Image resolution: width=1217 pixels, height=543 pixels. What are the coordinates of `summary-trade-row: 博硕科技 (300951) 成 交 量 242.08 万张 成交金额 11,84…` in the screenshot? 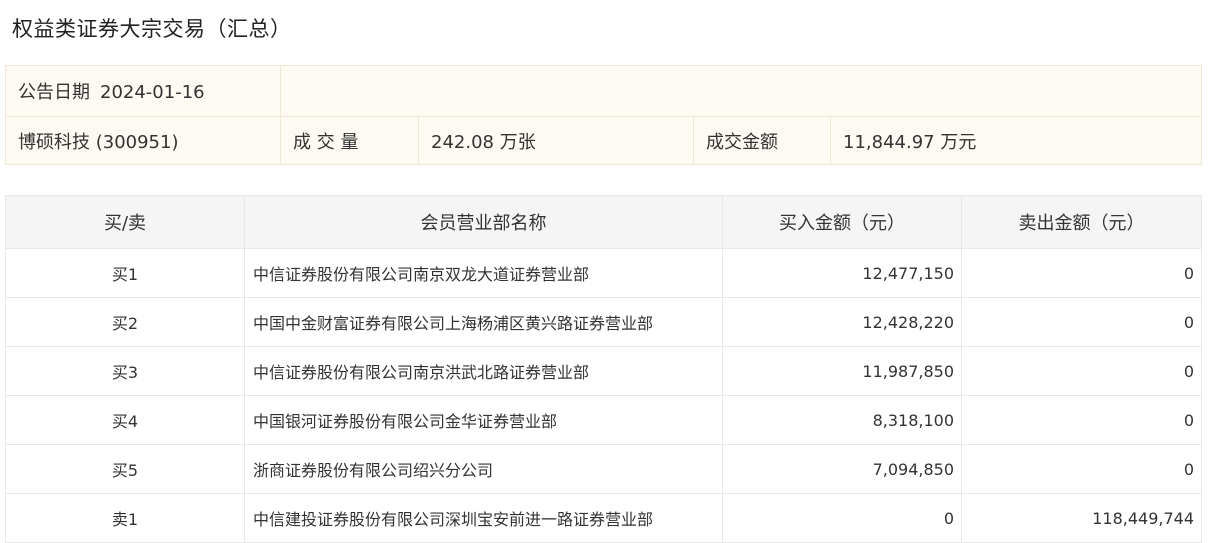 It's located at (603, 140).